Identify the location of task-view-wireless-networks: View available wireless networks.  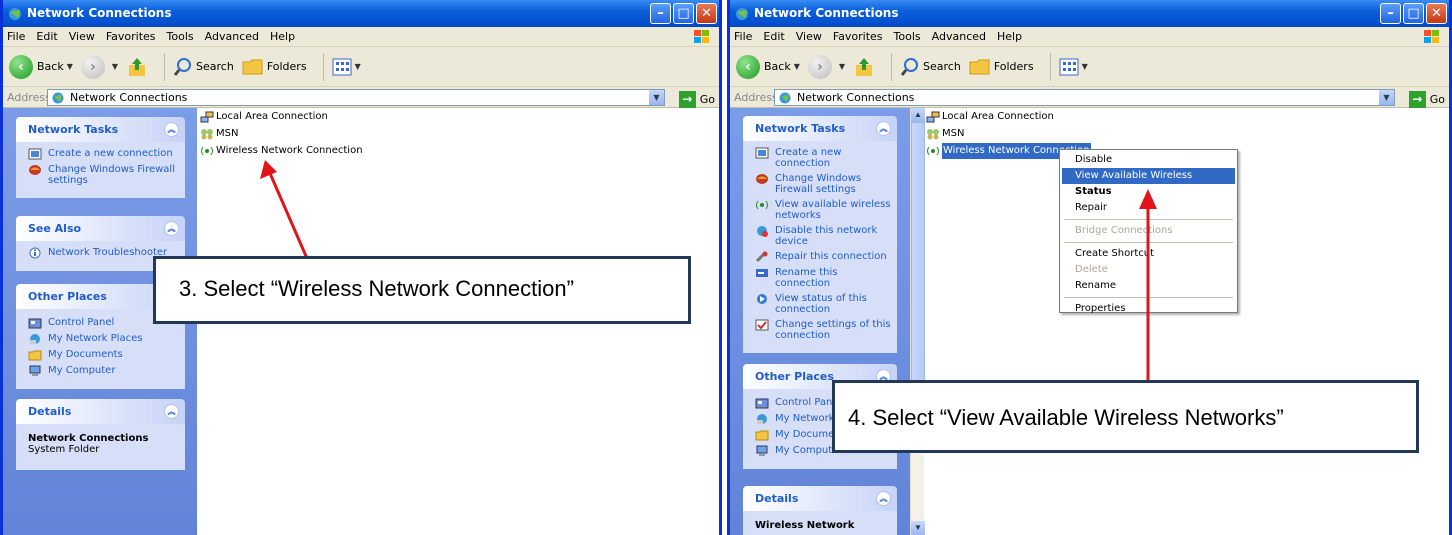
(823, 210).